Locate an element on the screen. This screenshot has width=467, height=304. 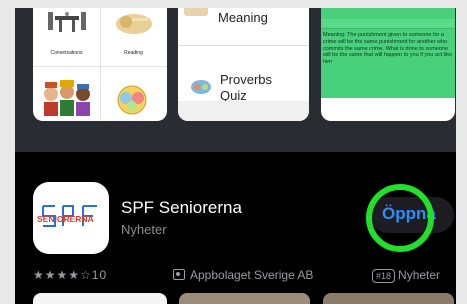
highlight-circle is located at coordinates (400, 218).